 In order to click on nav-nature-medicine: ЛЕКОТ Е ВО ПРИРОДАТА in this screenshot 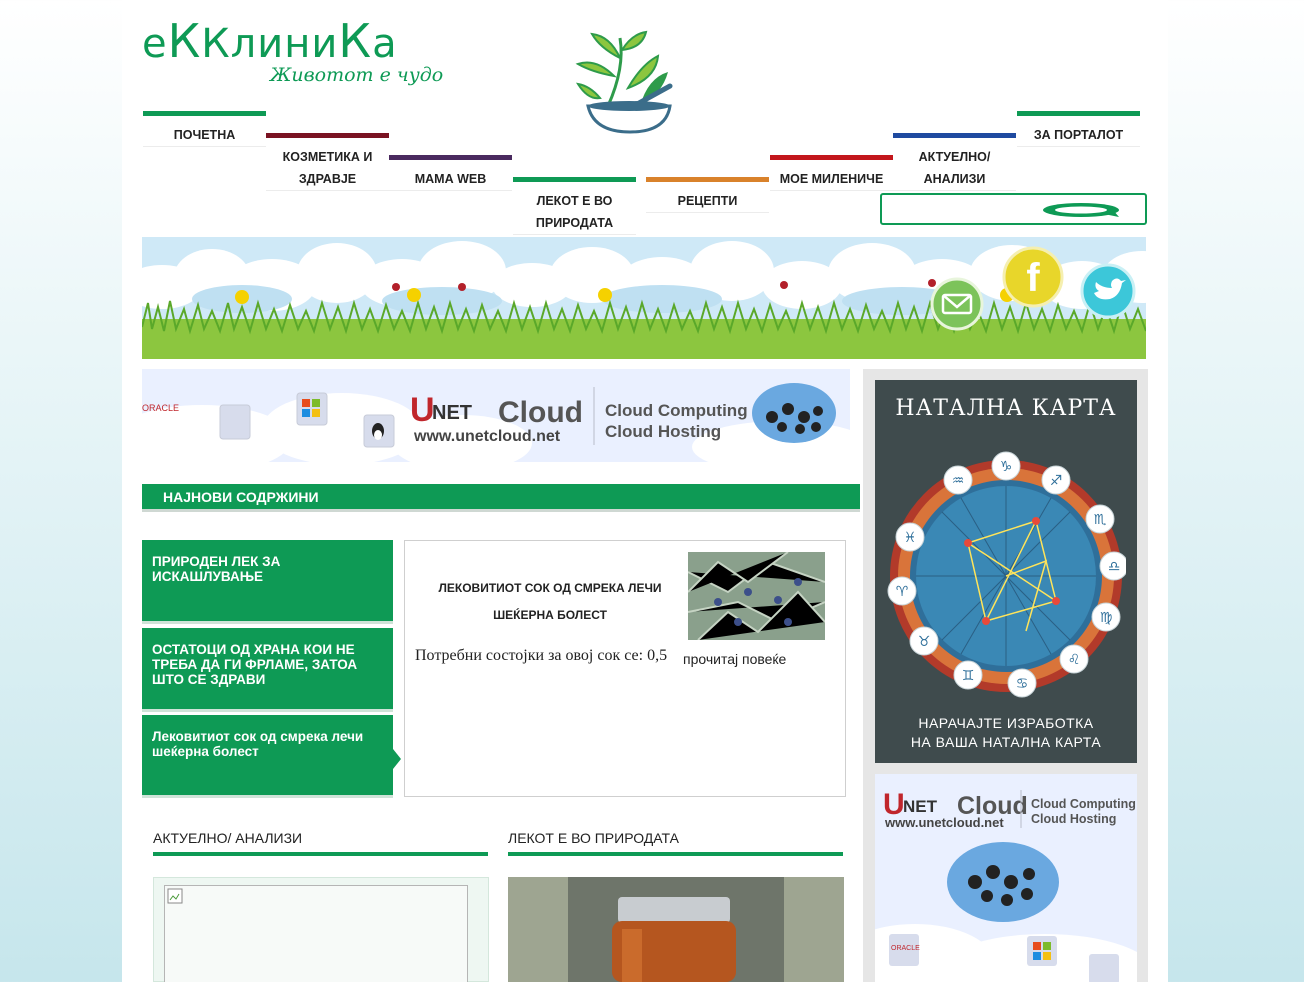, I will do `click(574, 206)`.